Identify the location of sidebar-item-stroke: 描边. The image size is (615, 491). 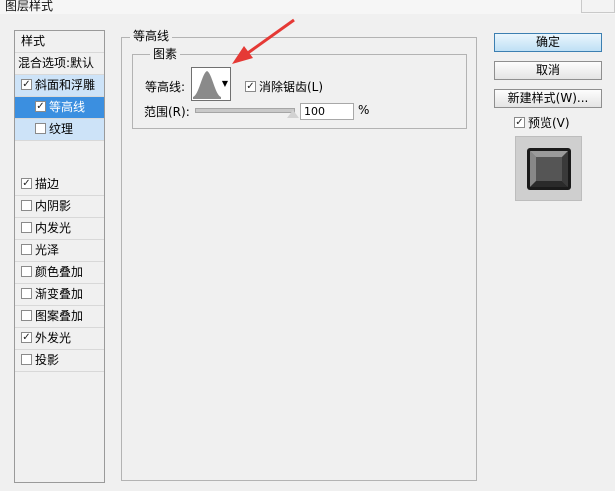
(59, 185).